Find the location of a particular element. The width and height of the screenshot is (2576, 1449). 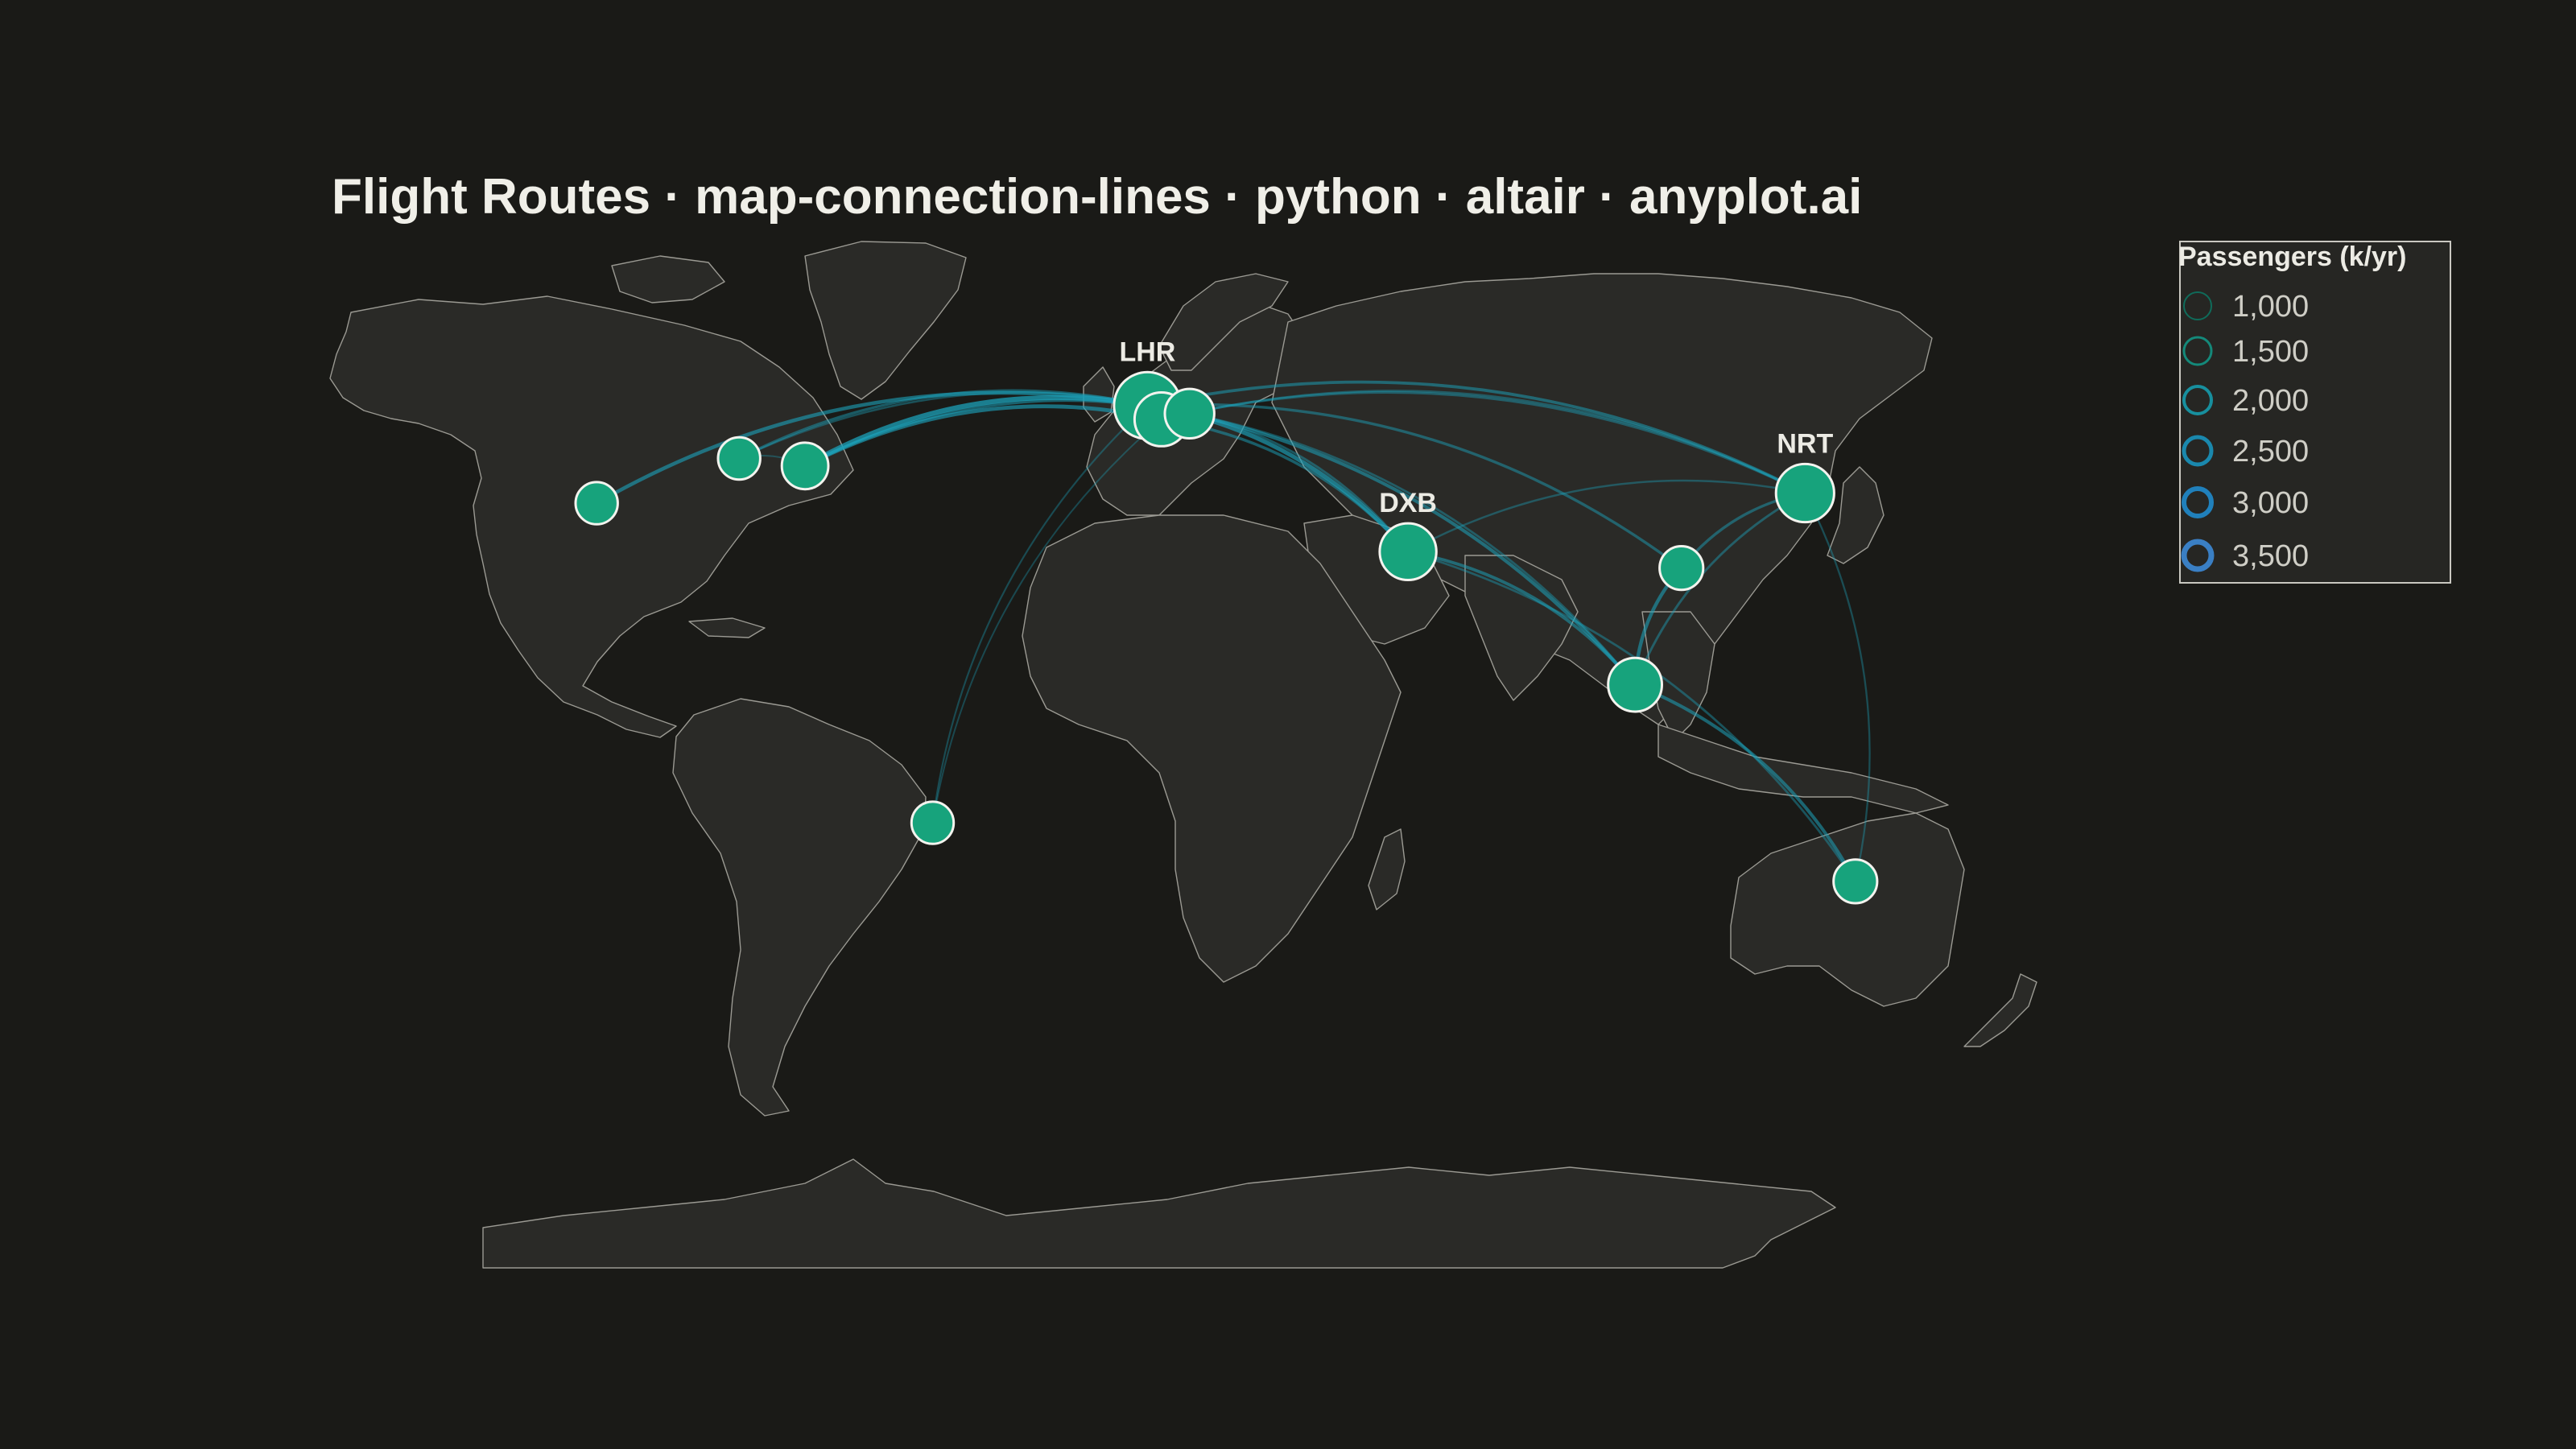

land-madagascar is located at coordinates (1387, 869).